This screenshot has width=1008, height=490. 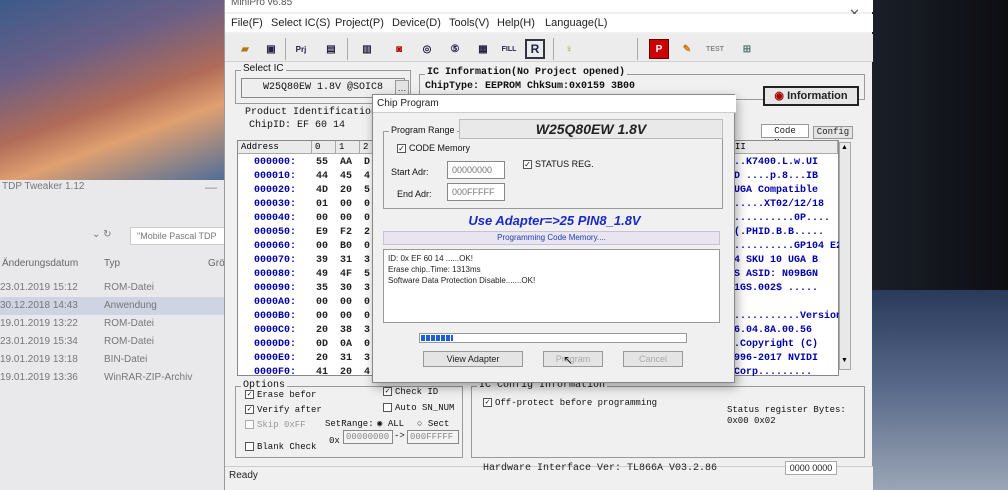 What do you see at coordinates (245, 49) in the screenshot?
I see `open-folder-icon: ▰` at bounding box center [245, 49].